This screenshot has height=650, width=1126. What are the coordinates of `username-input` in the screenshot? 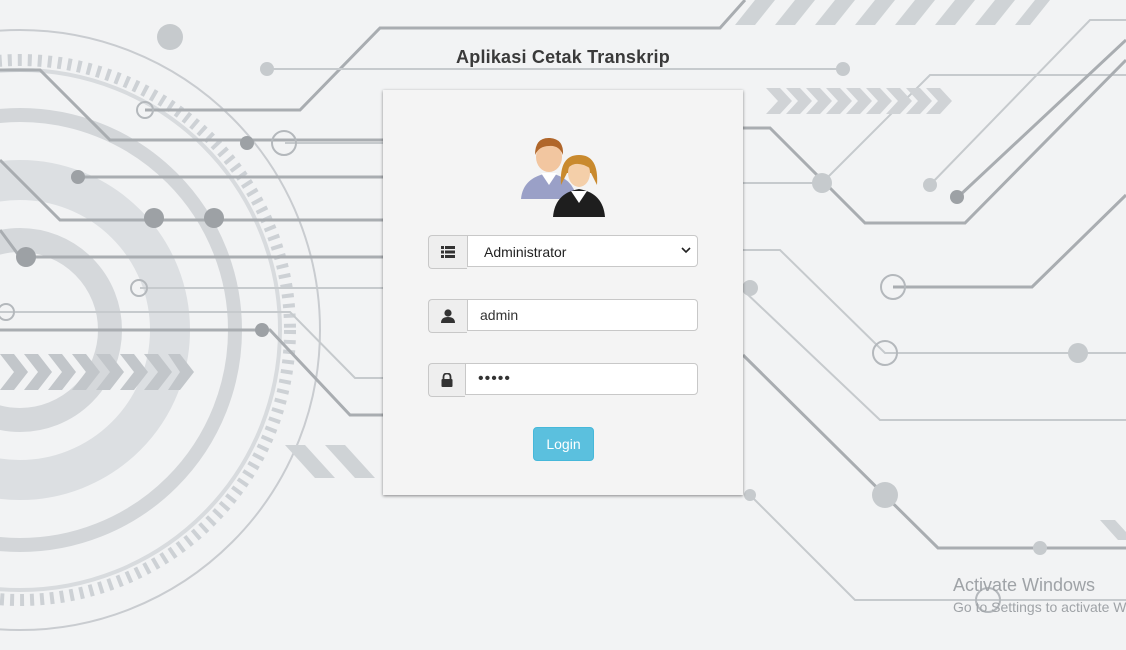 It's located at (582, 315).